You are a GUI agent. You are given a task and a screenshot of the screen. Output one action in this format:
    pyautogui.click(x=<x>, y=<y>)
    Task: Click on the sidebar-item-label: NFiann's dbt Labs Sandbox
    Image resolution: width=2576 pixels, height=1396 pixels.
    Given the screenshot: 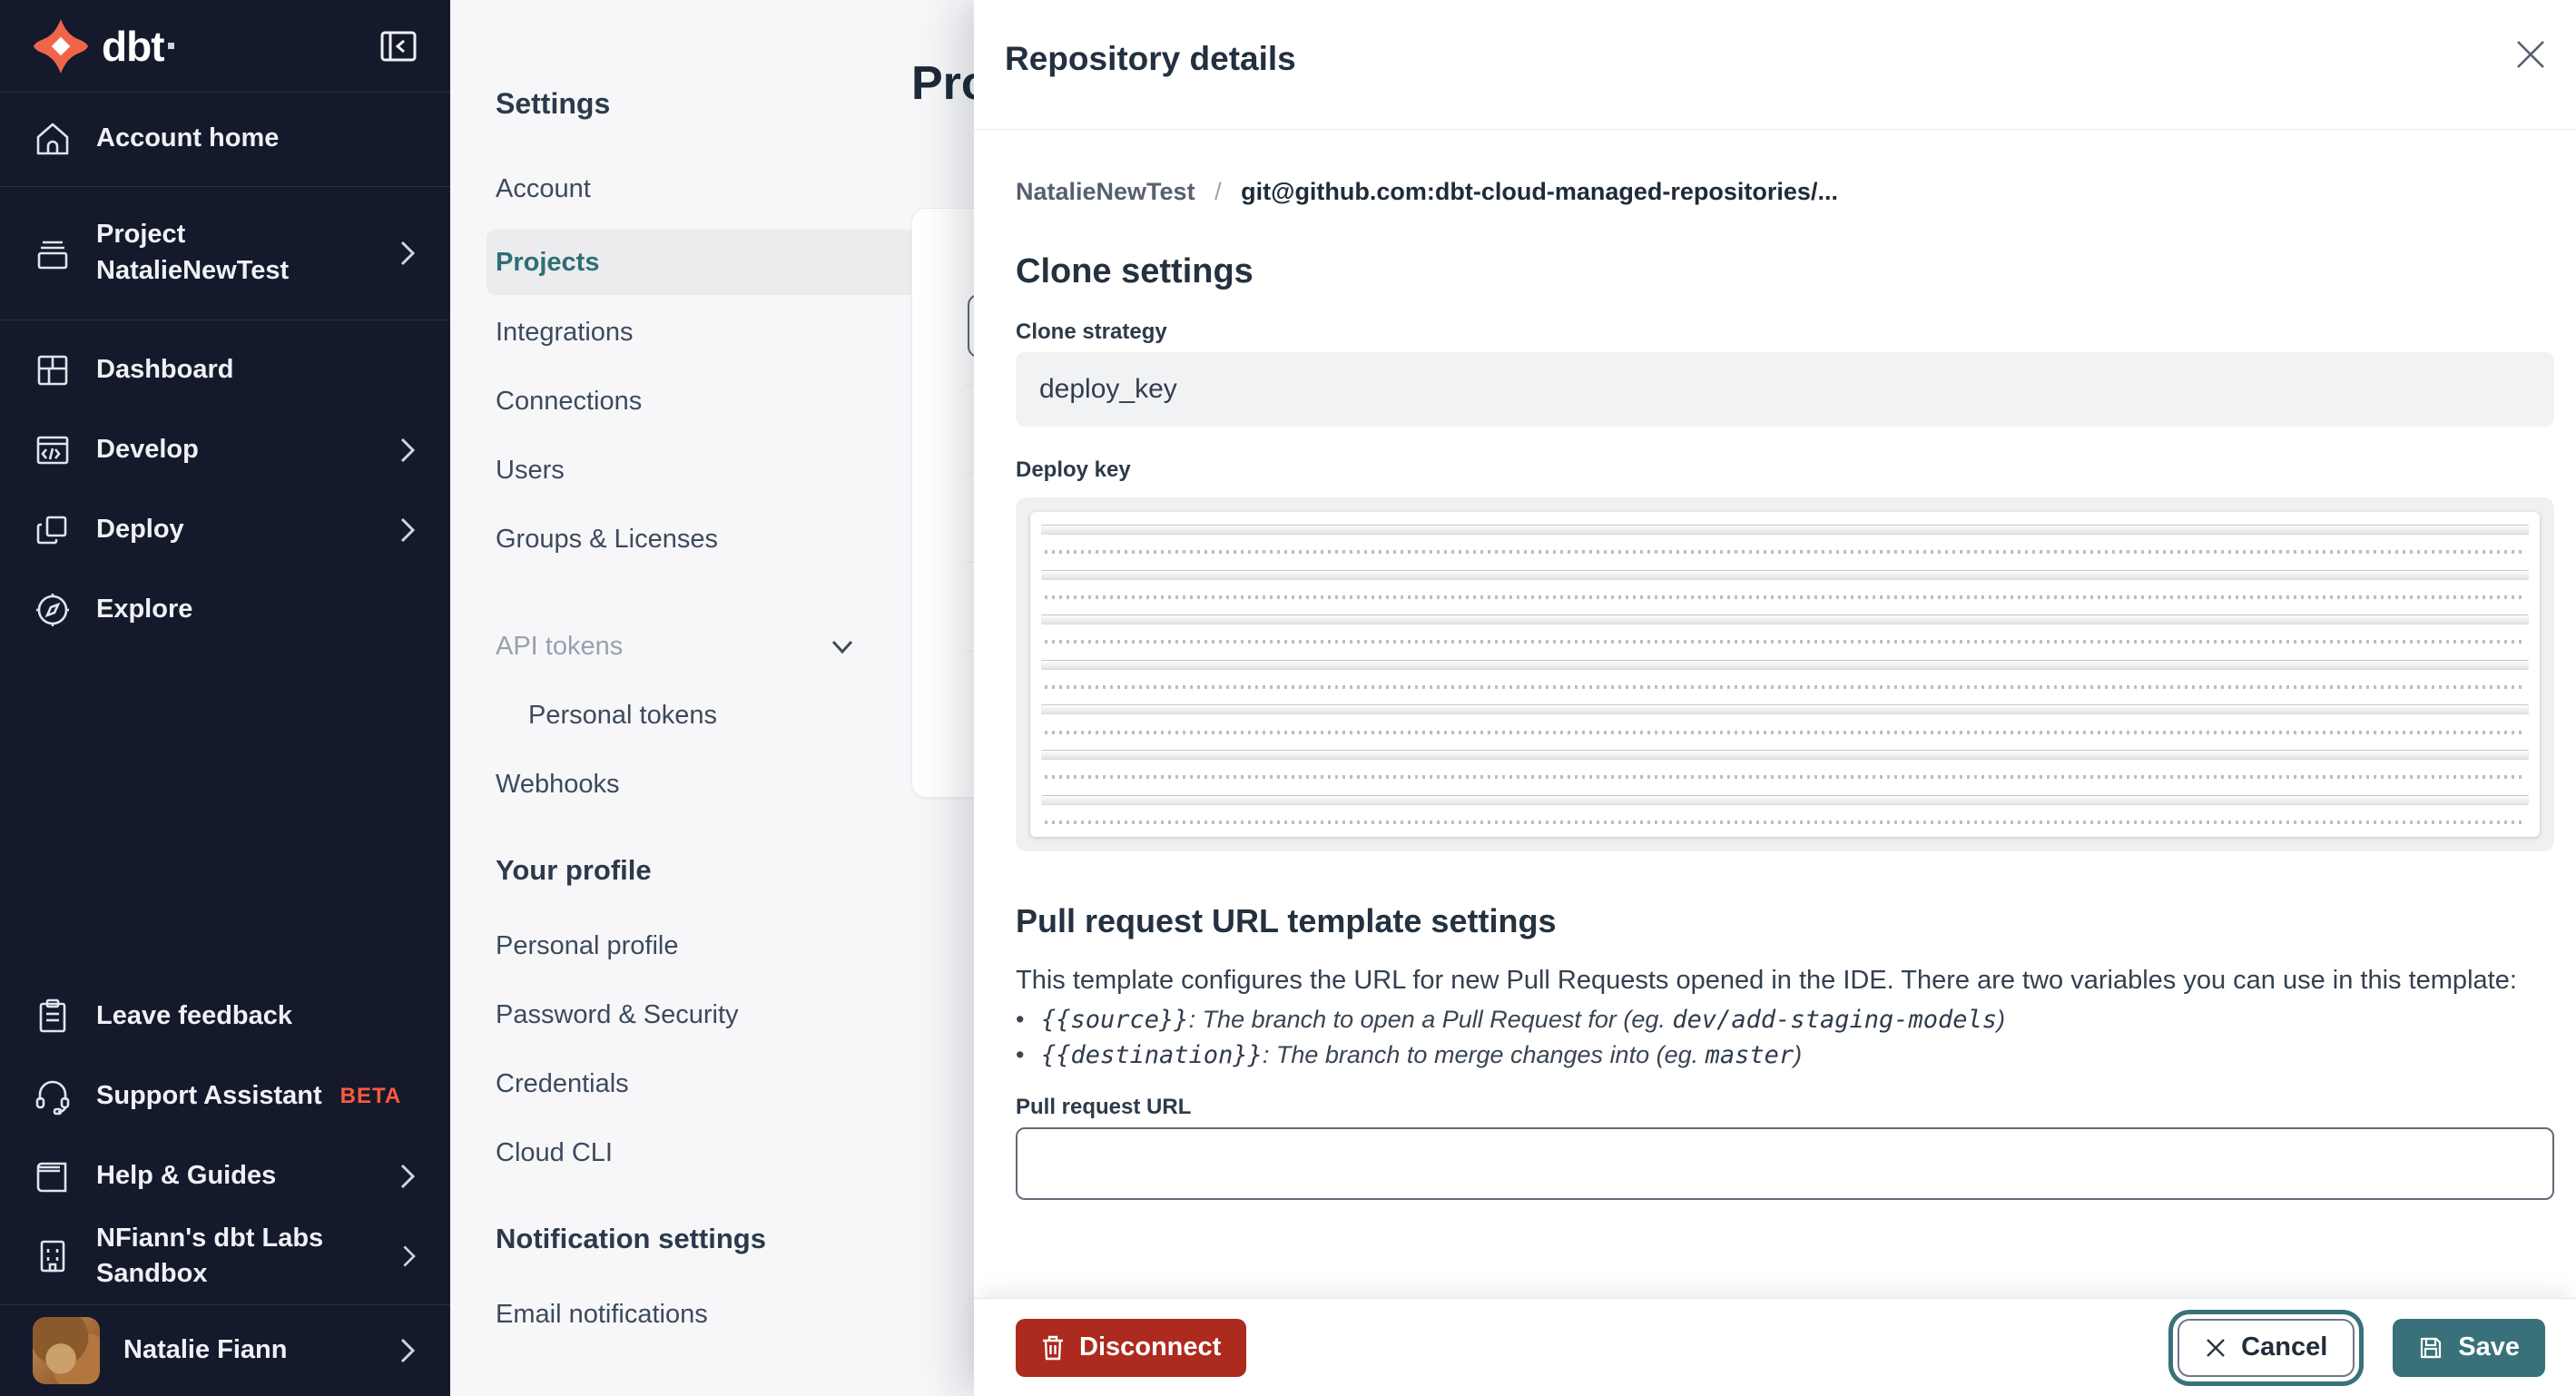 What is the action you would take?
    pyautogui.click(x=210, y=1255)
    